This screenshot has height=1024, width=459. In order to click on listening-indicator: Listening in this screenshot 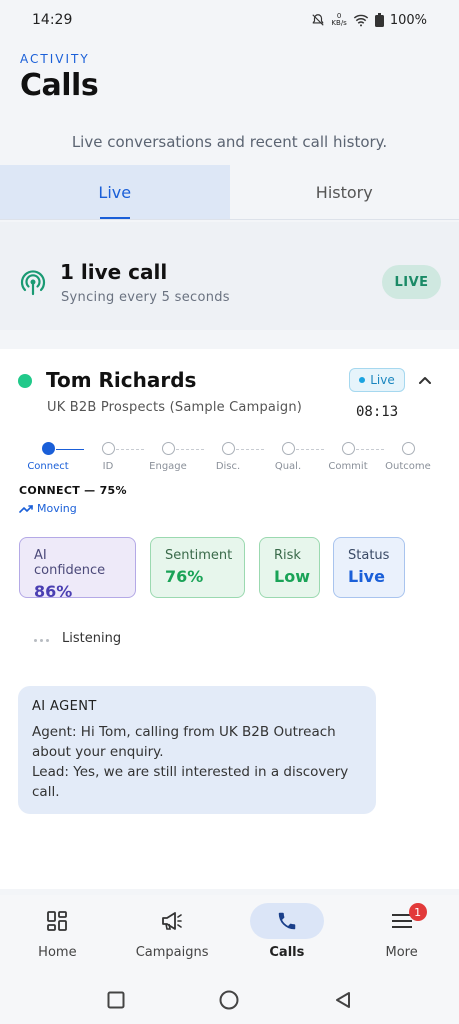, I will do `click(77, 638)`.